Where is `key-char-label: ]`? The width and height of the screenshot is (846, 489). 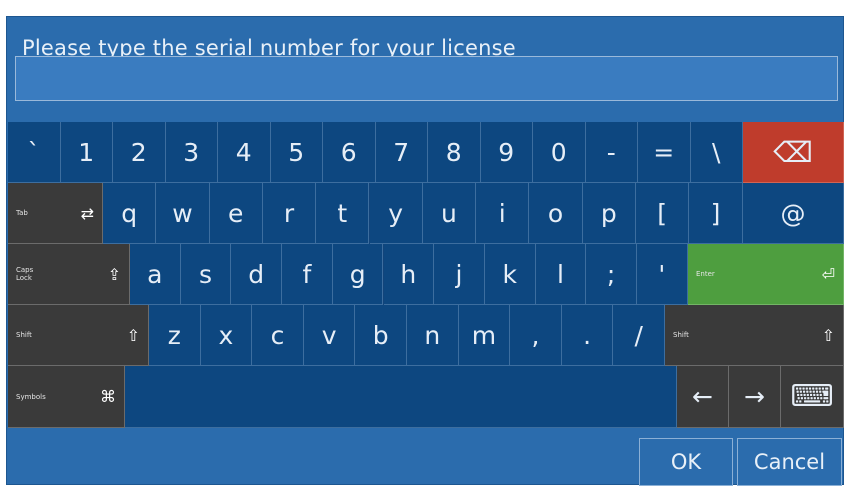
key-char-label: ] is located at coordinates (715, 213).